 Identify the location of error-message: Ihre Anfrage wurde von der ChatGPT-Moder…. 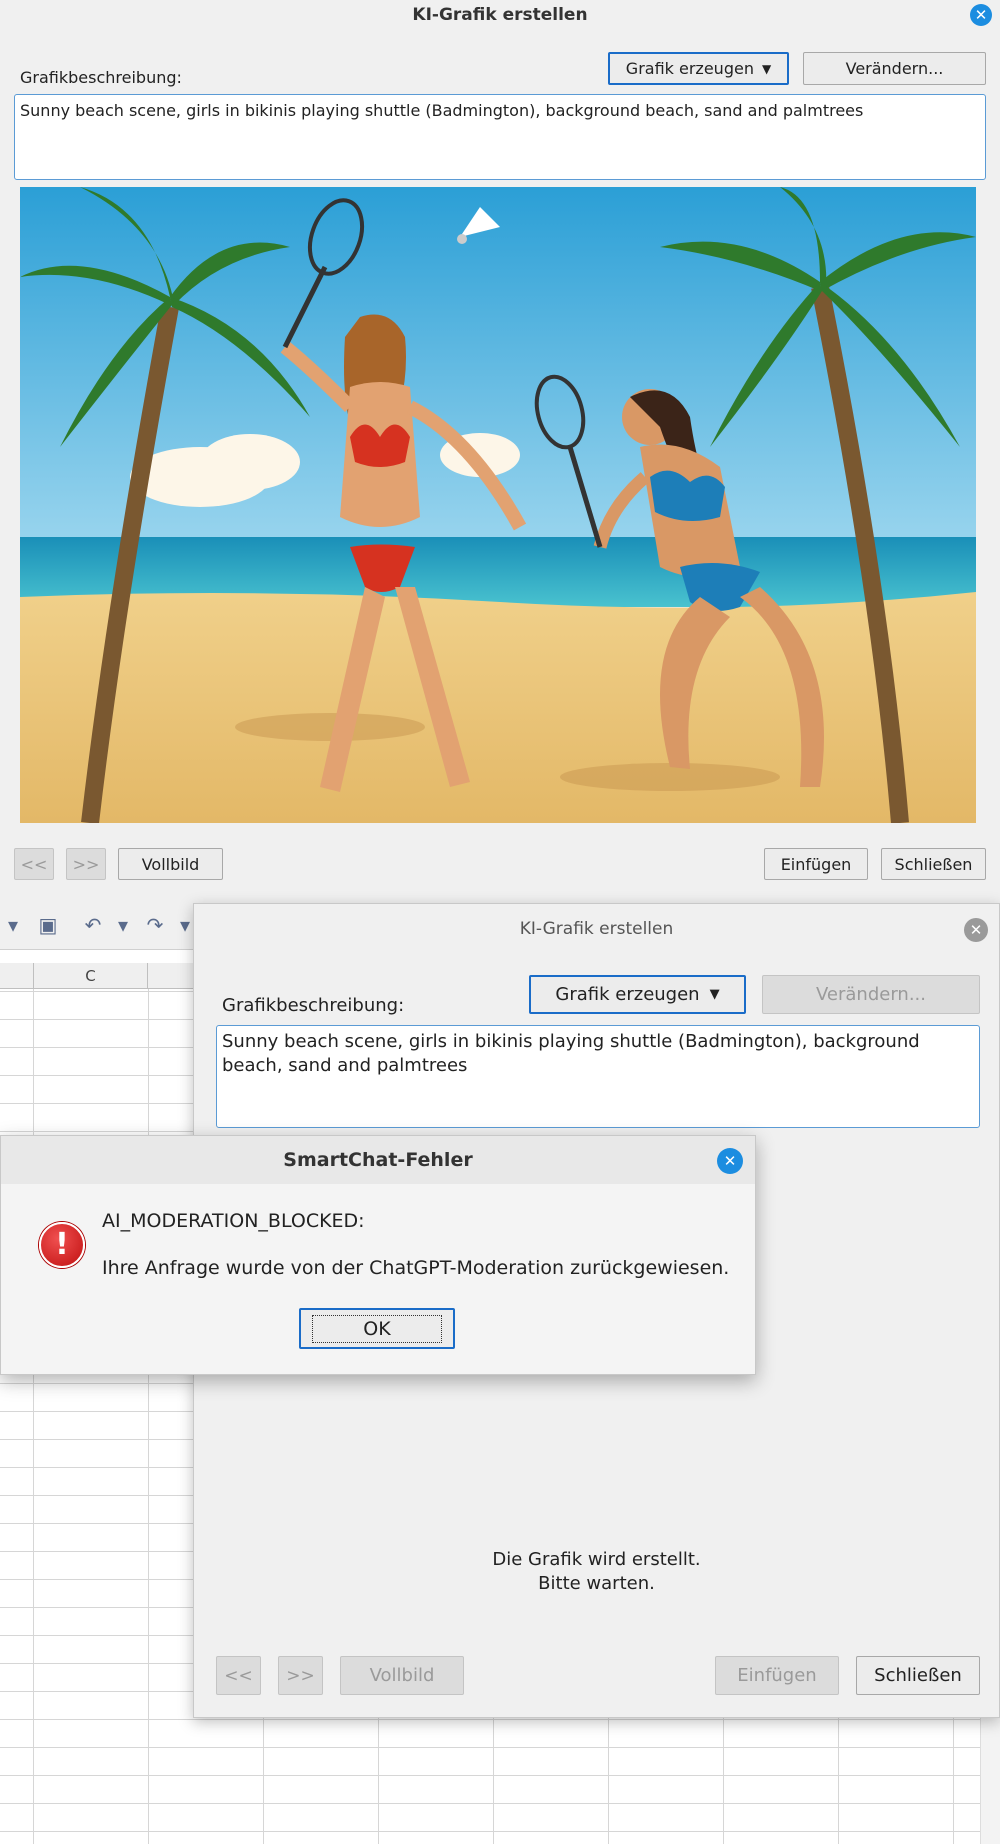
(416, 1268).